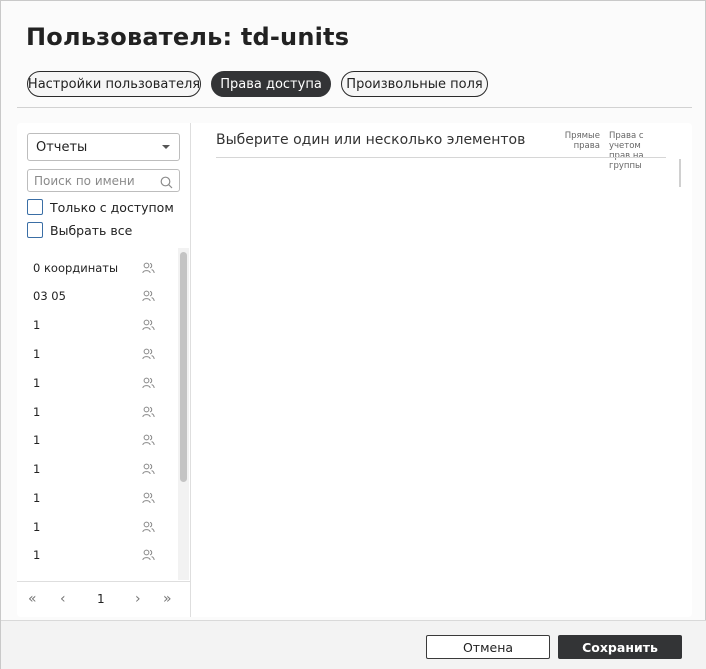 The height and width of the screenshot is (669, 706). I want to click on object-list: 0 координаты 03 05 1 1 1 1 1 1 1 1 1, so click(97, 414).